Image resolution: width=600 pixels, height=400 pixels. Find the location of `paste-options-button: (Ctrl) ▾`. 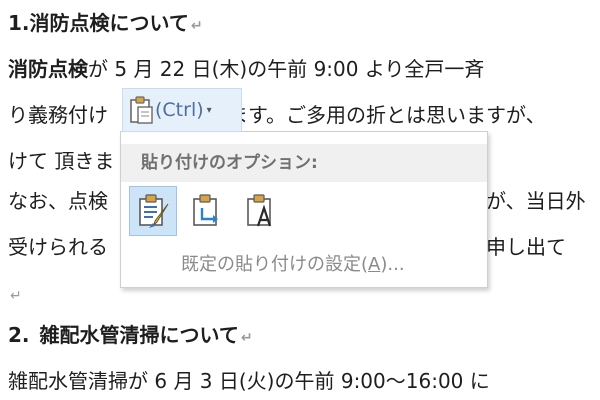

paste-options-button: (Ctrl) ▾ is located at coordinates (182, 110).